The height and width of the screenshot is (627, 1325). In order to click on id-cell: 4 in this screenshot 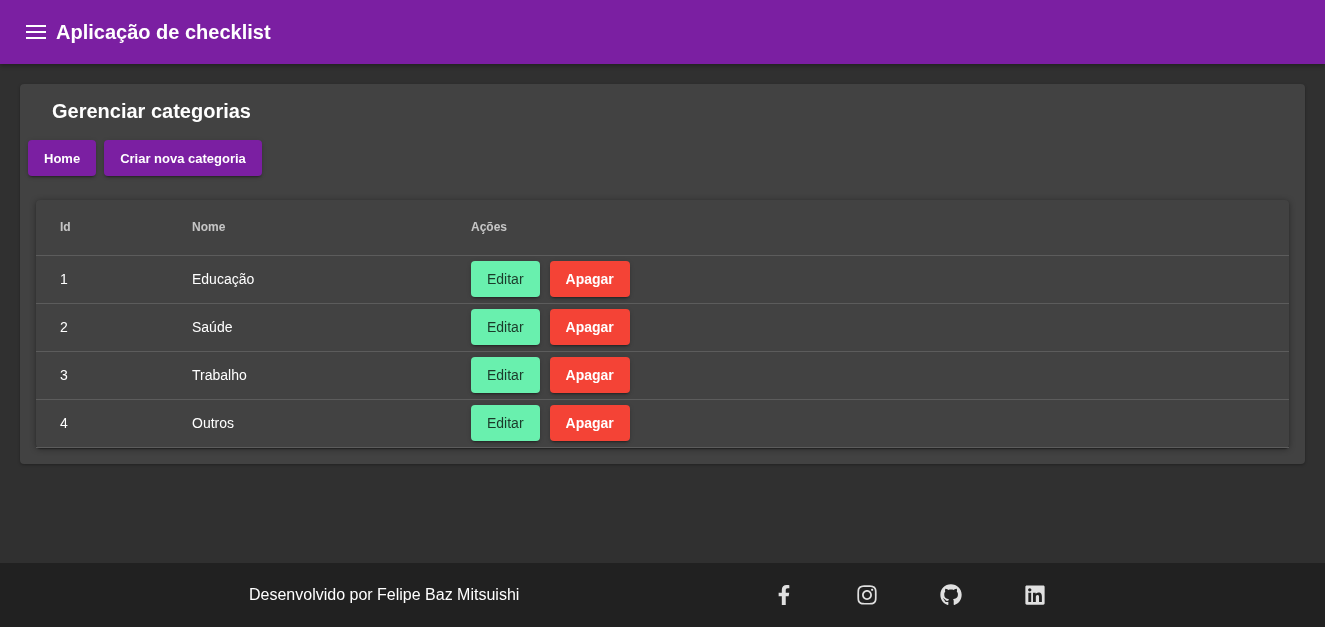, I will do `click(106, 423)`.